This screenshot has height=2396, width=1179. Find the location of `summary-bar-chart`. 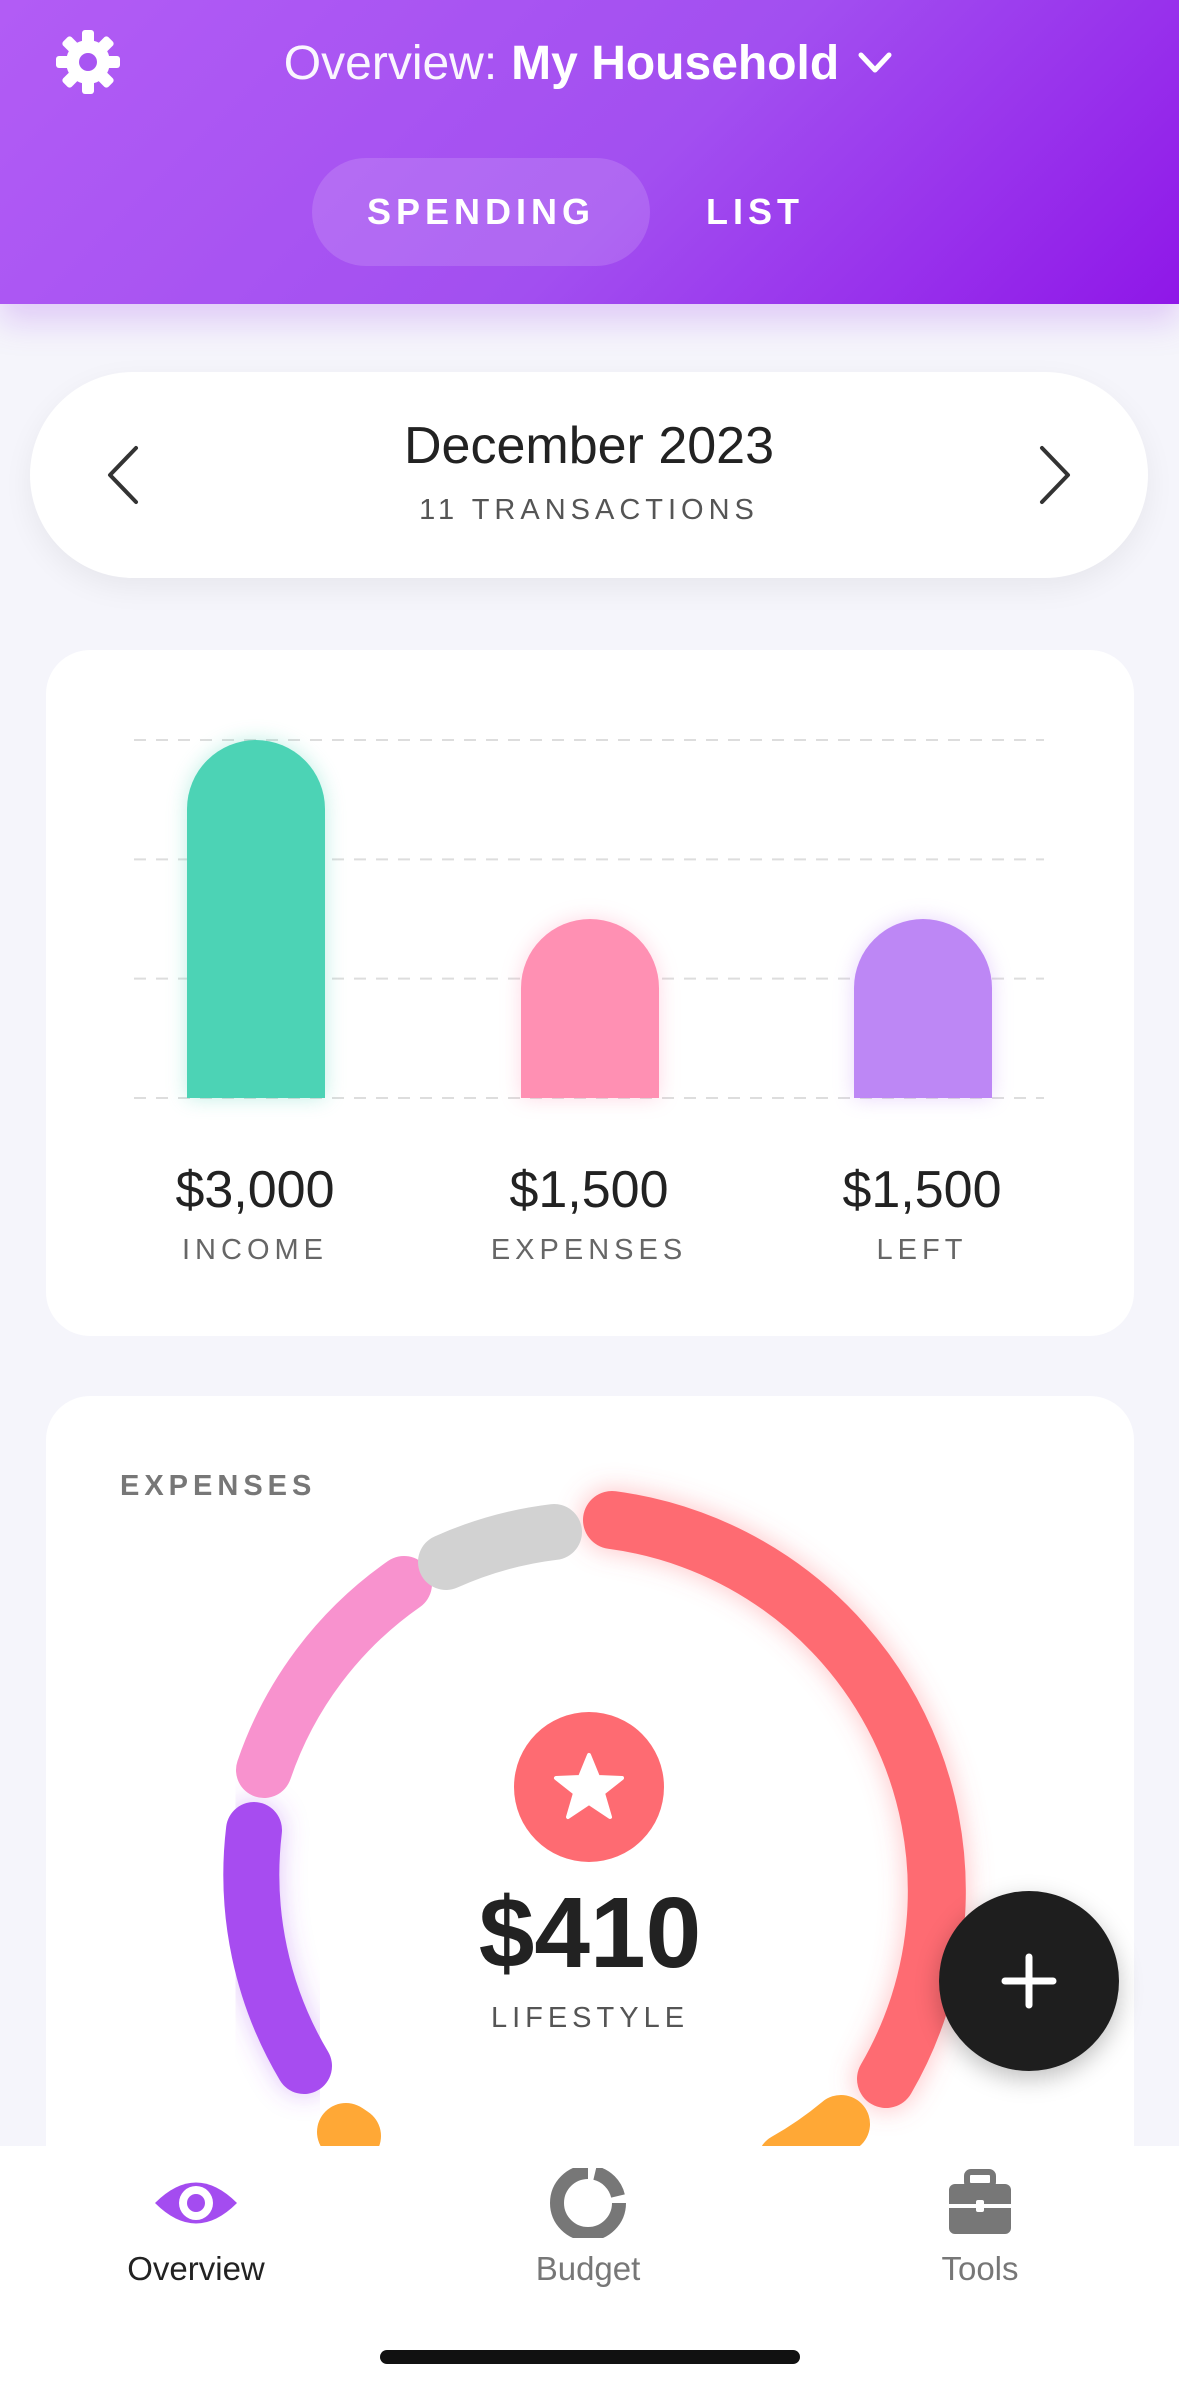

summary-bar-chart is located at coordinates (589, 919).